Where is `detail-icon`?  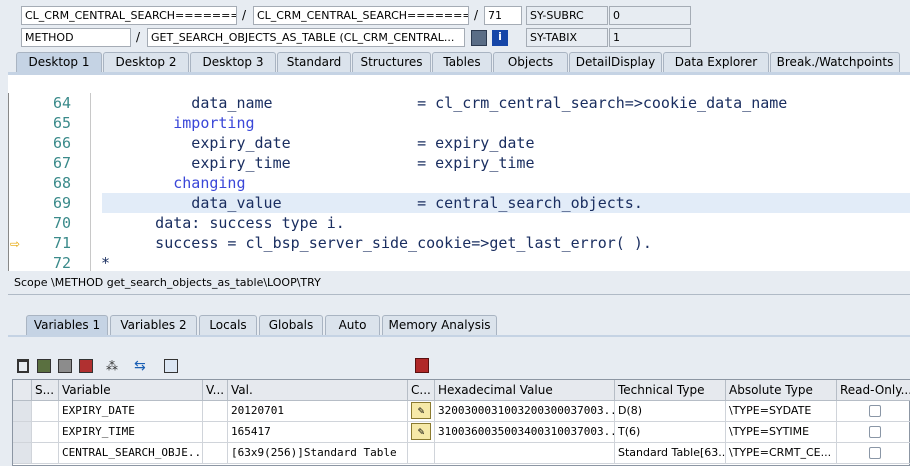
detail-icon is located at coordinates (171, 366).